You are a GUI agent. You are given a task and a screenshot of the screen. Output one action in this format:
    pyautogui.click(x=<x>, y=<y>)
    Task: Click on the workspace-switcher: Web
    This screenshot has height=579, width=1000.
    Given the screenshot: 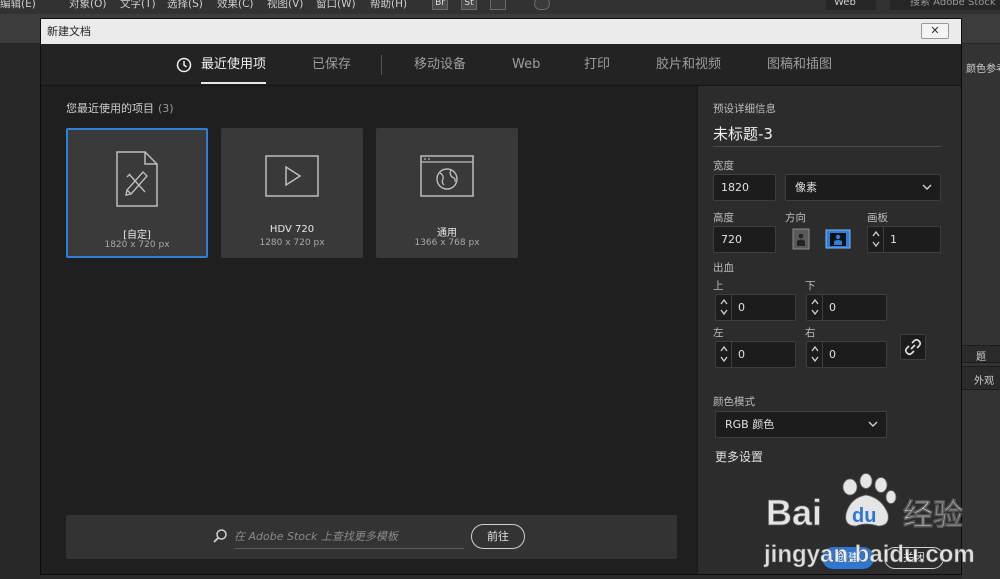 What is the action you would take?
    pyautogui.click(x=851, y=5)
    